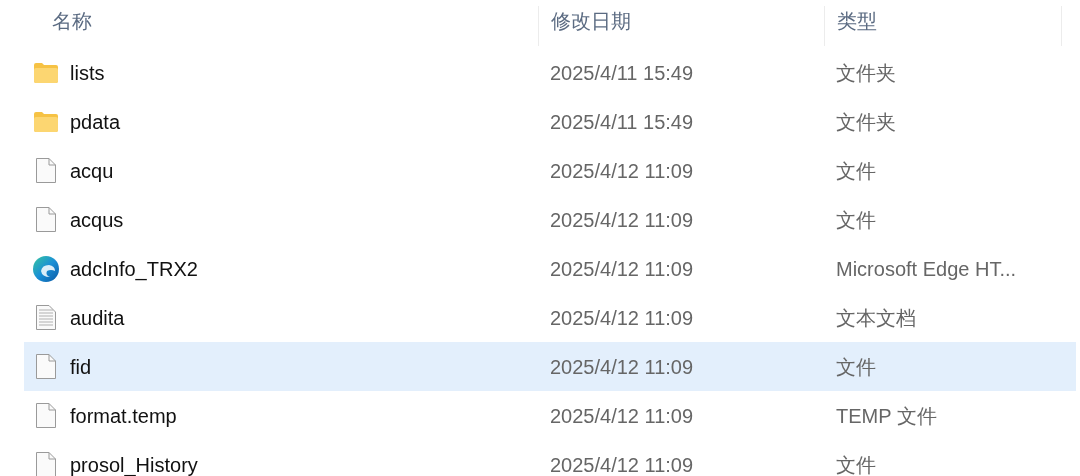 Image resolution: width=1080 pixels, height=476 pixels. What do you see at coordinates (95, 122) in the screenshot?
I see `file-name: pdata` at bounding box center [95, 122].